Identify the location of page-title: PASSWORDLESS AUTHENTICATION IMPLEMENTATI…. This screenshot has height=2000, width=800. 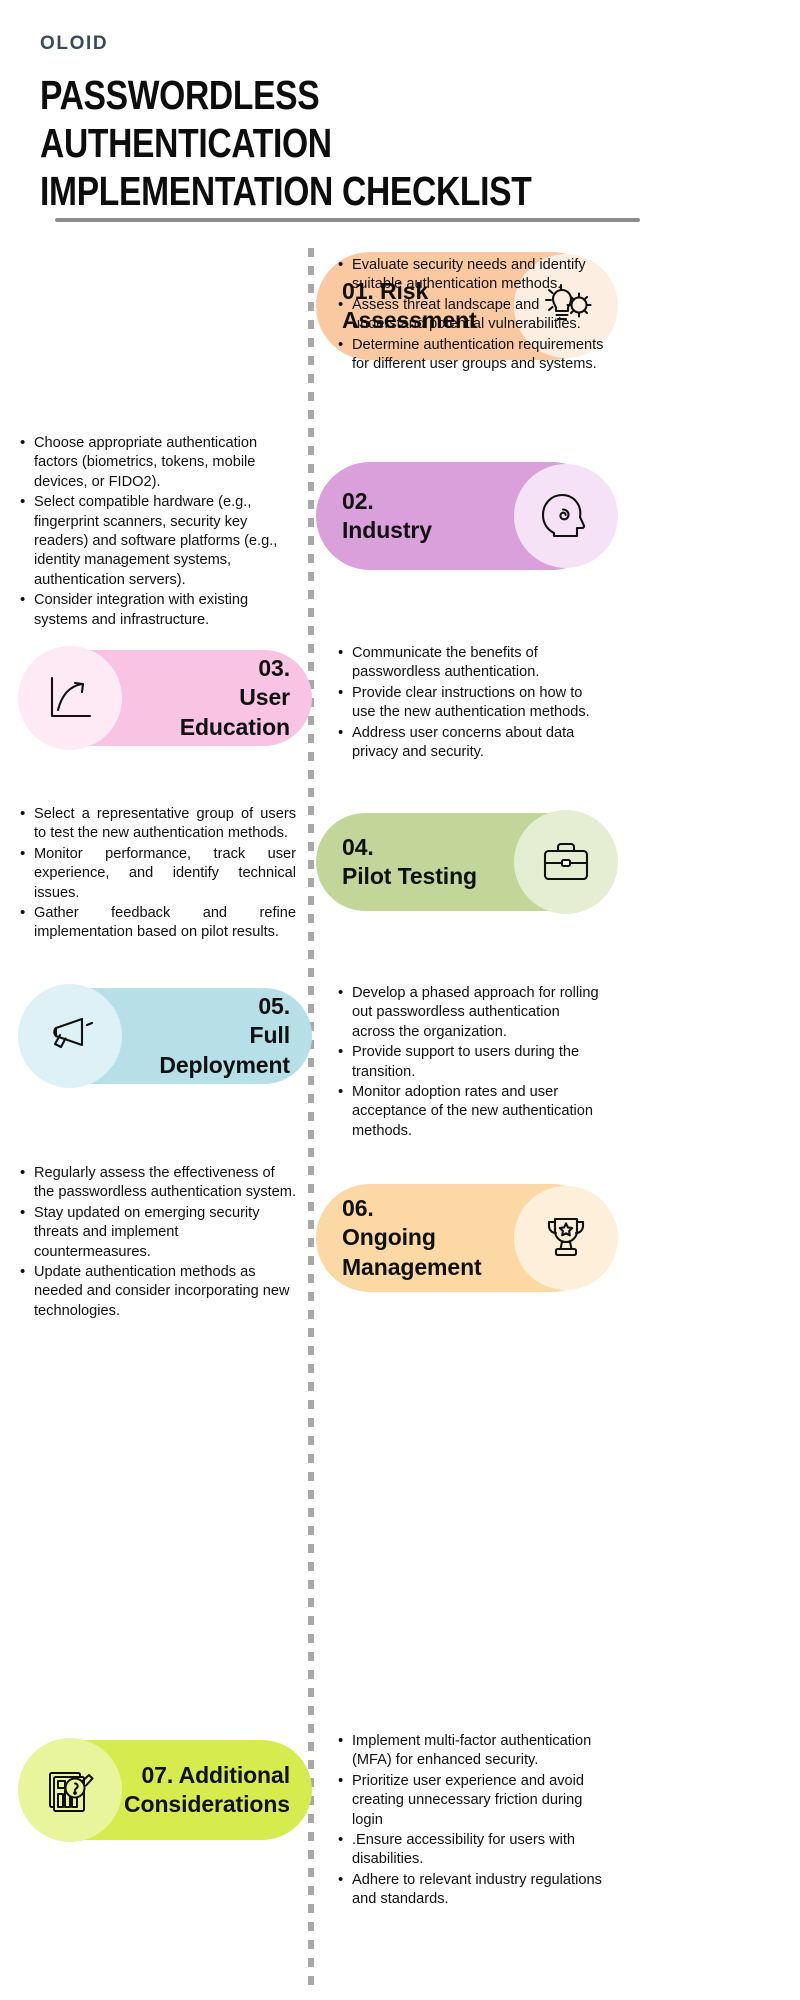
(286, 143).